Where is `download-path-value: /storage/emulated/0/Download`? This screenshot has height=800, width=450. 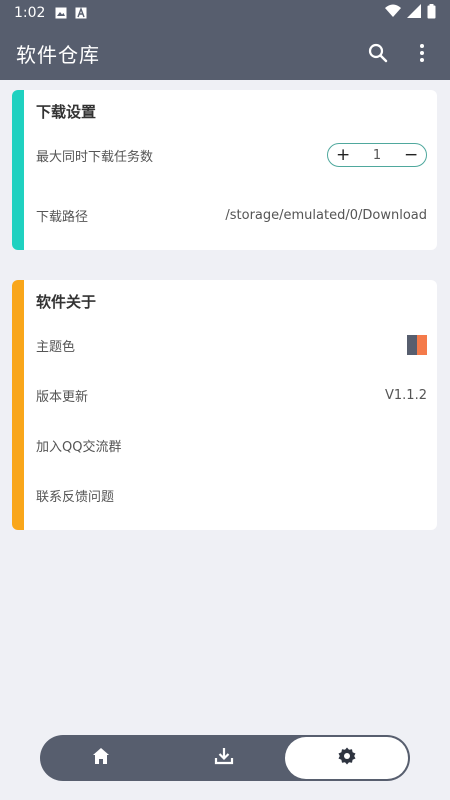 download-path-value: /storage/emulated/0/Download is located at coordinates (326, 215).